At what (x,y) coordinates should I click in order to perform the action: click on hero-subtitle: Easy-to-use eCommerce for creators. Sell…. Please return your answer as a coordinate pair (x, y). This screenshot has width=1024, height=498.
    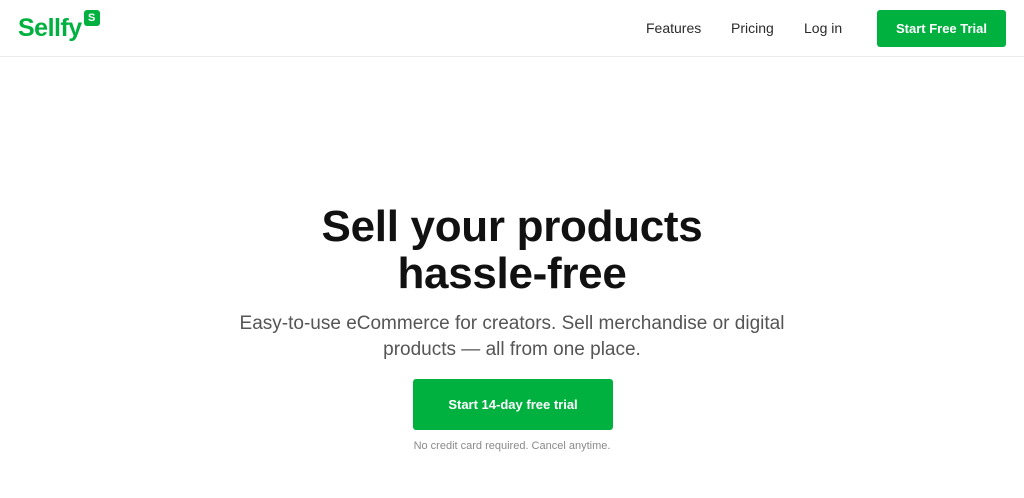
    Looking at the image, I should click on (512, 337).